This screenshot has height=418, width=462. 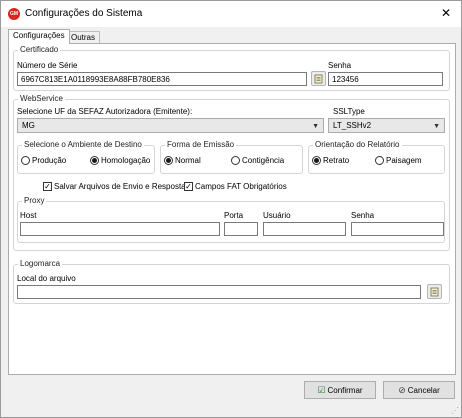 What do you see at coordinates (455, 410) in the screenshot?
I see `resize-grip-icon: ⋰` at bounding box center [455, 410].